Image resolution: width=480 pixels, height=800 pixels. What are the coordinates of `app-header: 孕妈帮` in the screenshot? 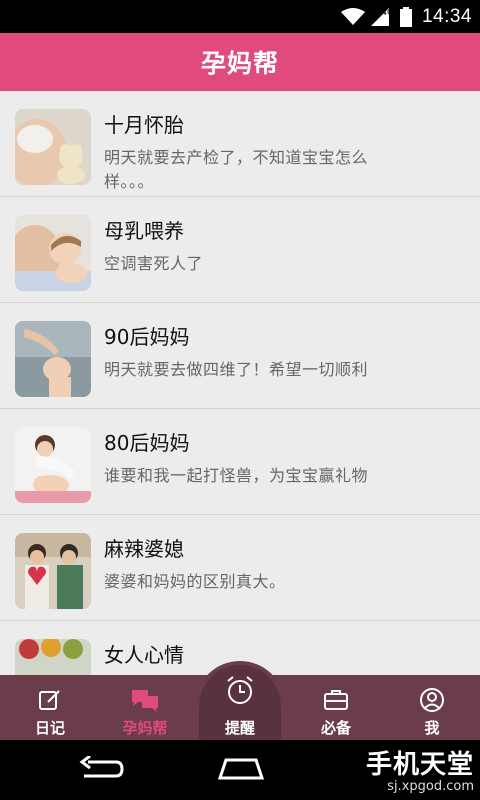 It's located at (240, 62).